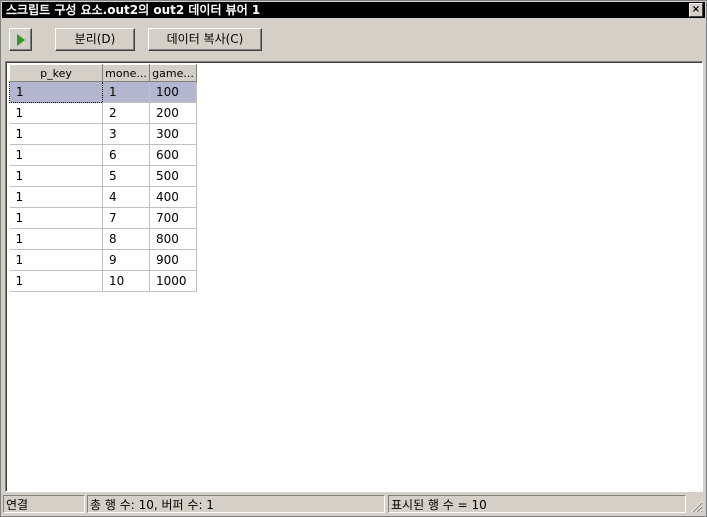 This screenshot has height=517, width=707. I want to click on cell: 5, so click(126, 176).